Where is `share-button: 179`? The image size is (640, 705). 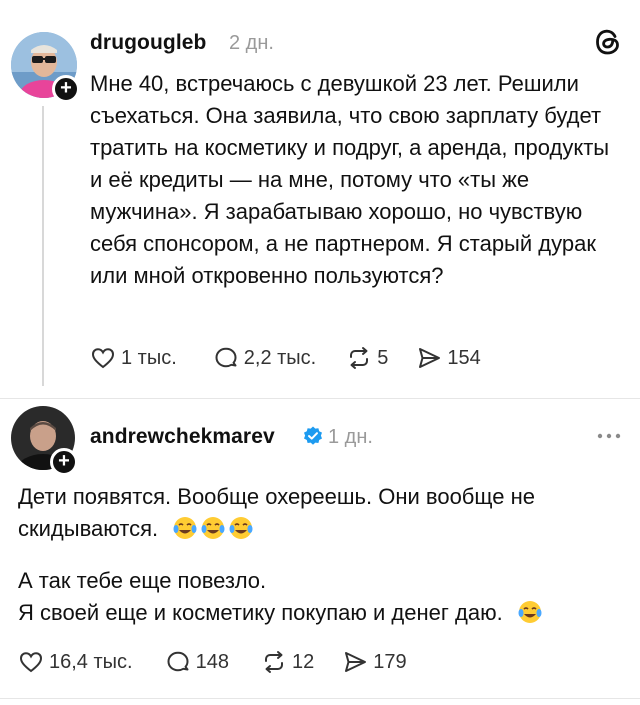 share-button: 179 is located at coordinates (374, 662).